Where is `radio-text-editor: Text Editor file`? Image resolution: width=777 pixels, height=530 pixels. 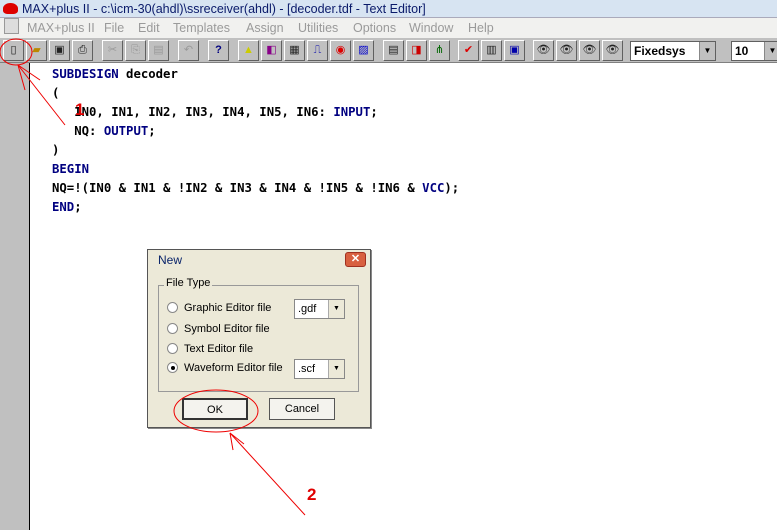 radio-text-editor: Text Editor file is located at coordinates (210, 349).